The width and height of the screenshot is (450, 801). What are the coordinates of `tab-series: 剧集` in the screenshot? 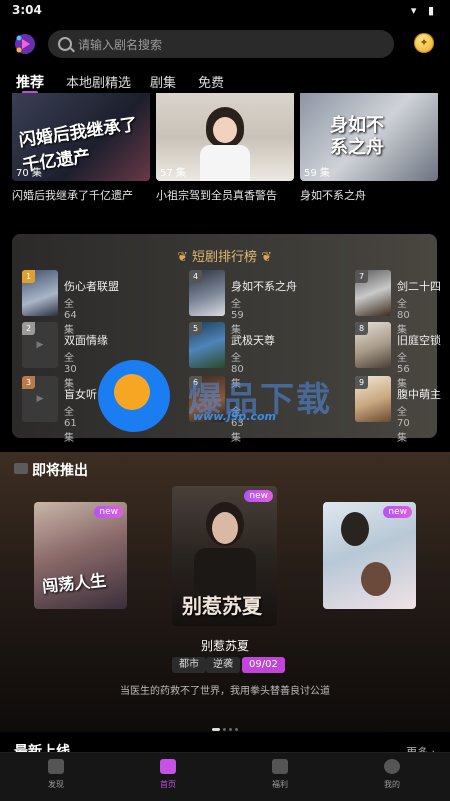 It's located at (163, 81).